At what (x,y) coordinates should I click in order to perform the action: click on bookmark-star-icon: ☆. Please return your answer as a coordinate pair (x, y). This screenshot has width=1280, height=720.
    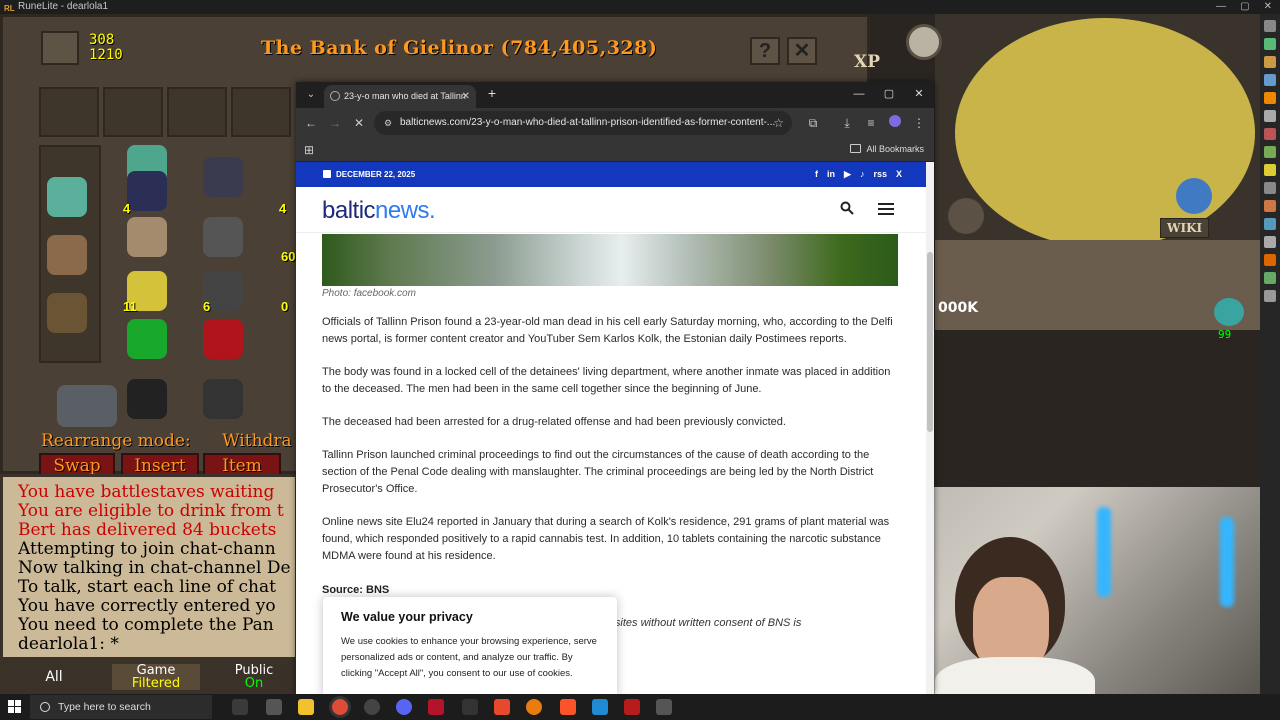
    Looking at the image, I should click on (778, 123).